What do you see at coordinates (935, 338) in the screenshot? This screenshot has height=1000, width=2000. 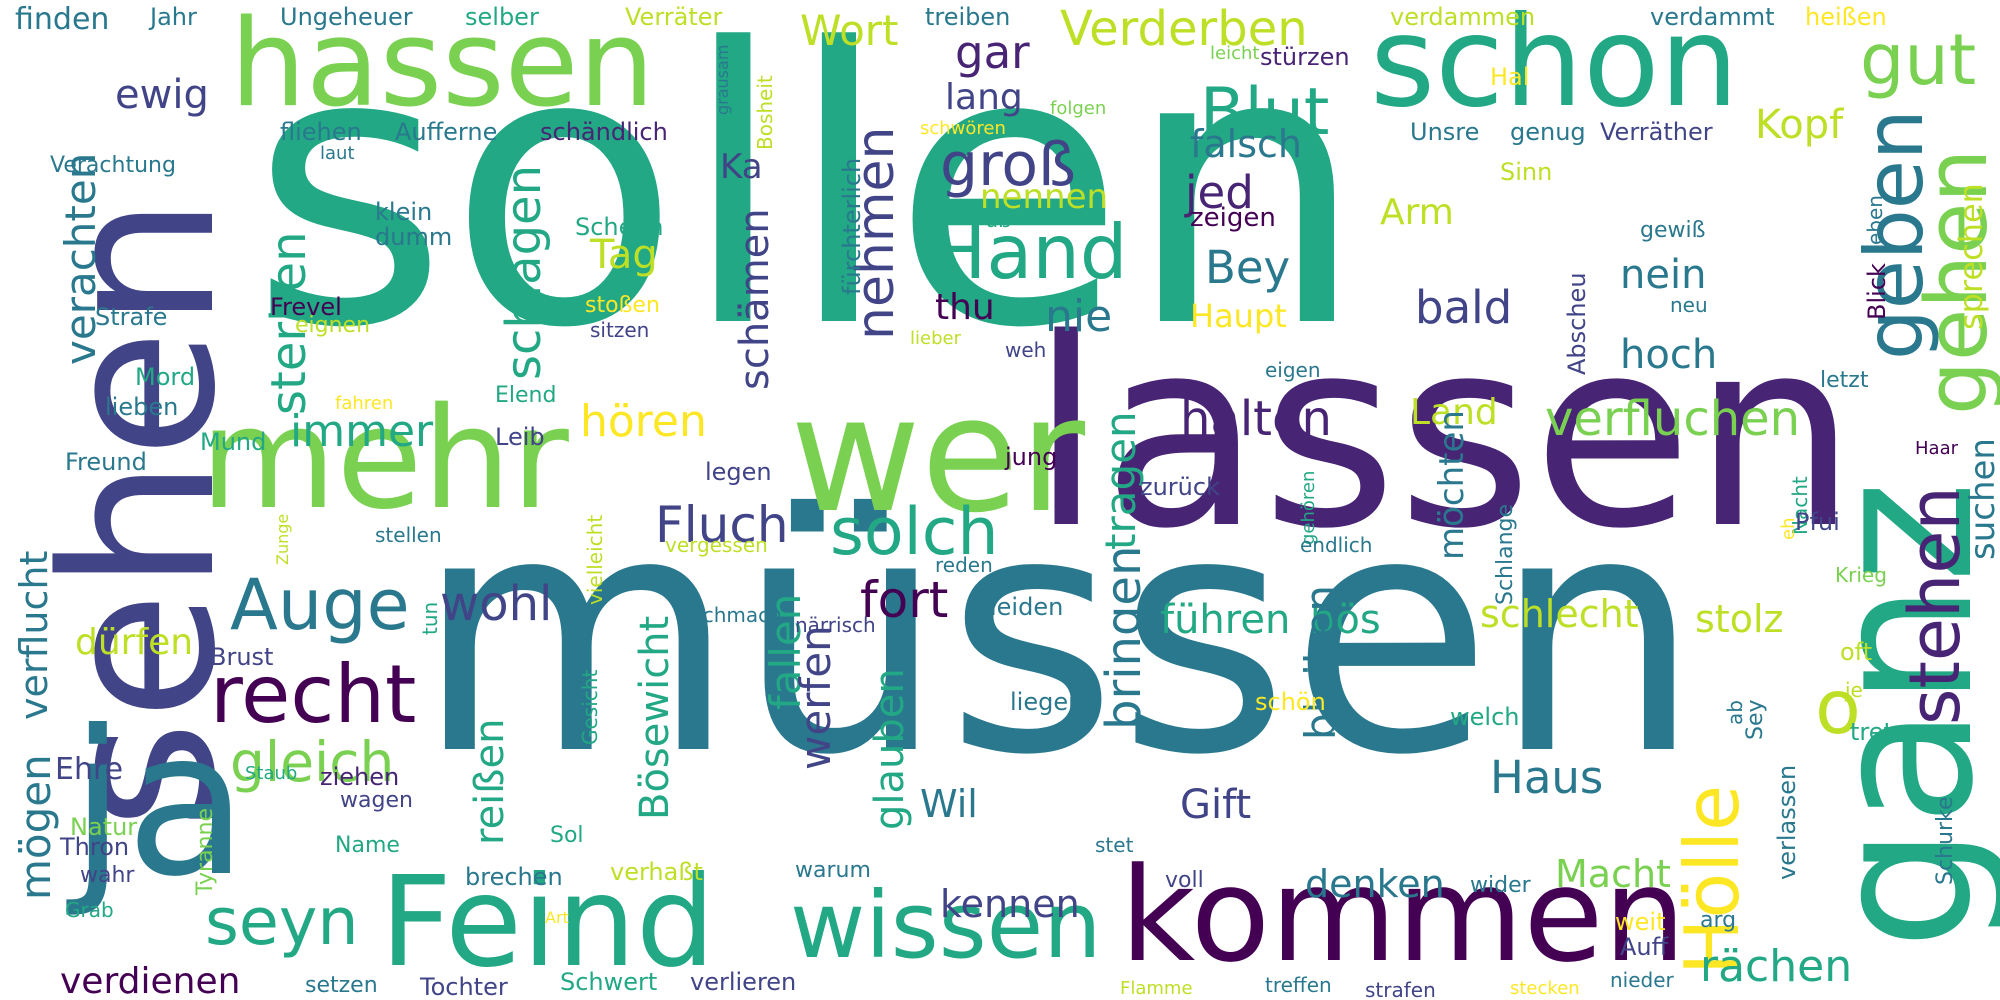 I see `cloud-word: lieber` at bounding box center [935, 338].